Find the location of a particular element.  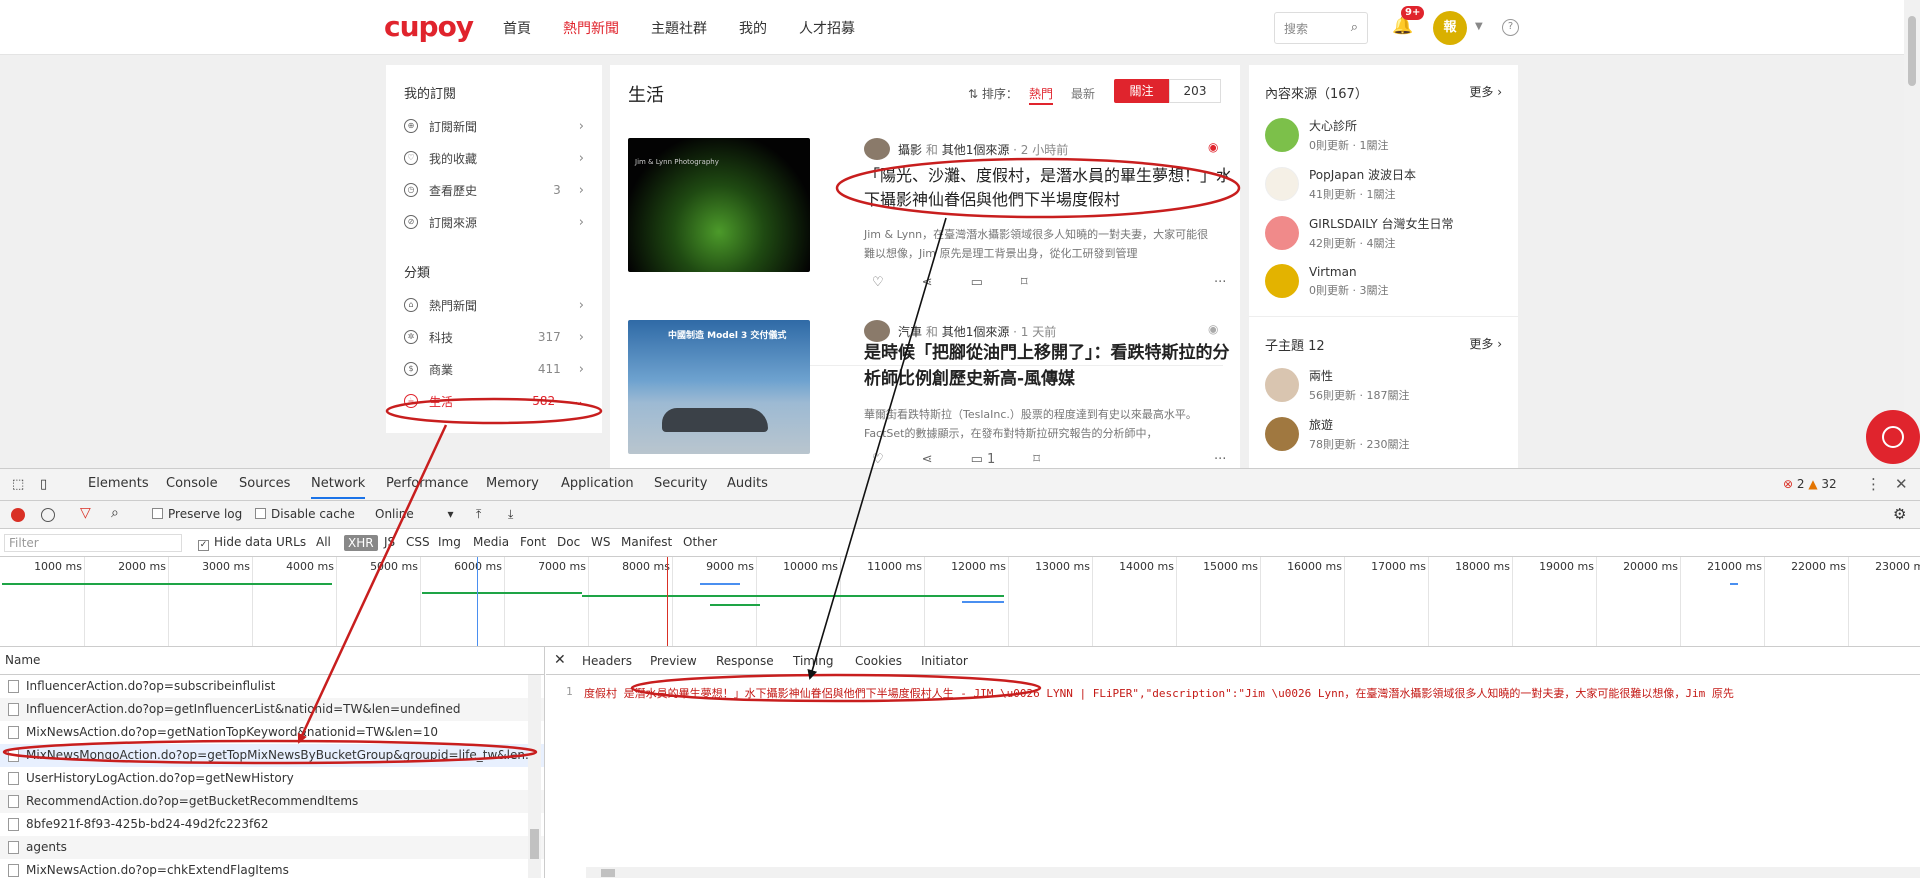

sidebar-item-history: ◷ 查看歷史 3 › is located at coordinates (494, 190).